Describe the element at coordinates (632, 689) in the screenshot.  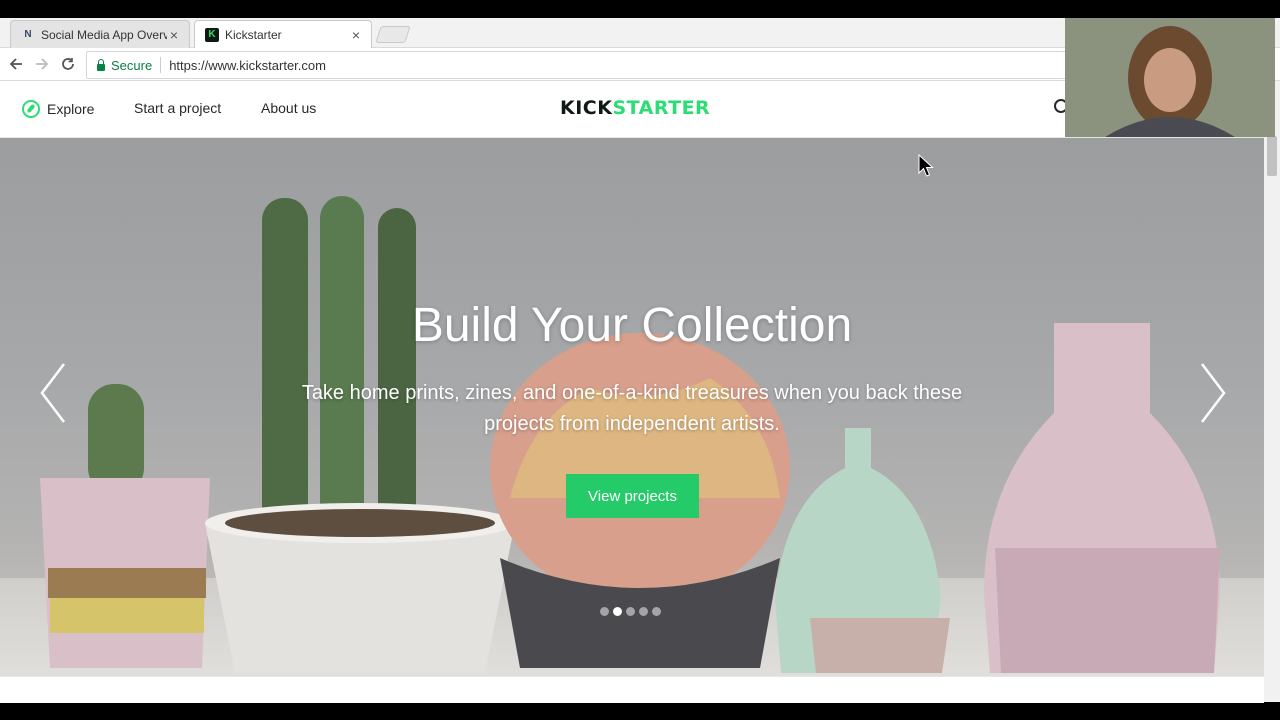
I see `page-content-below-hero` at that location.